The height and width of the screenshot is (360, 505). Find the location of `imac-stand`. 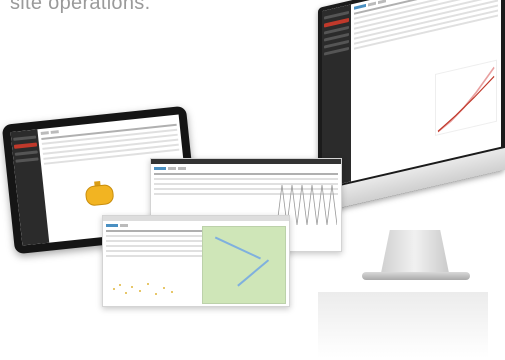

imac-stand is located at coordinates (415, 254).